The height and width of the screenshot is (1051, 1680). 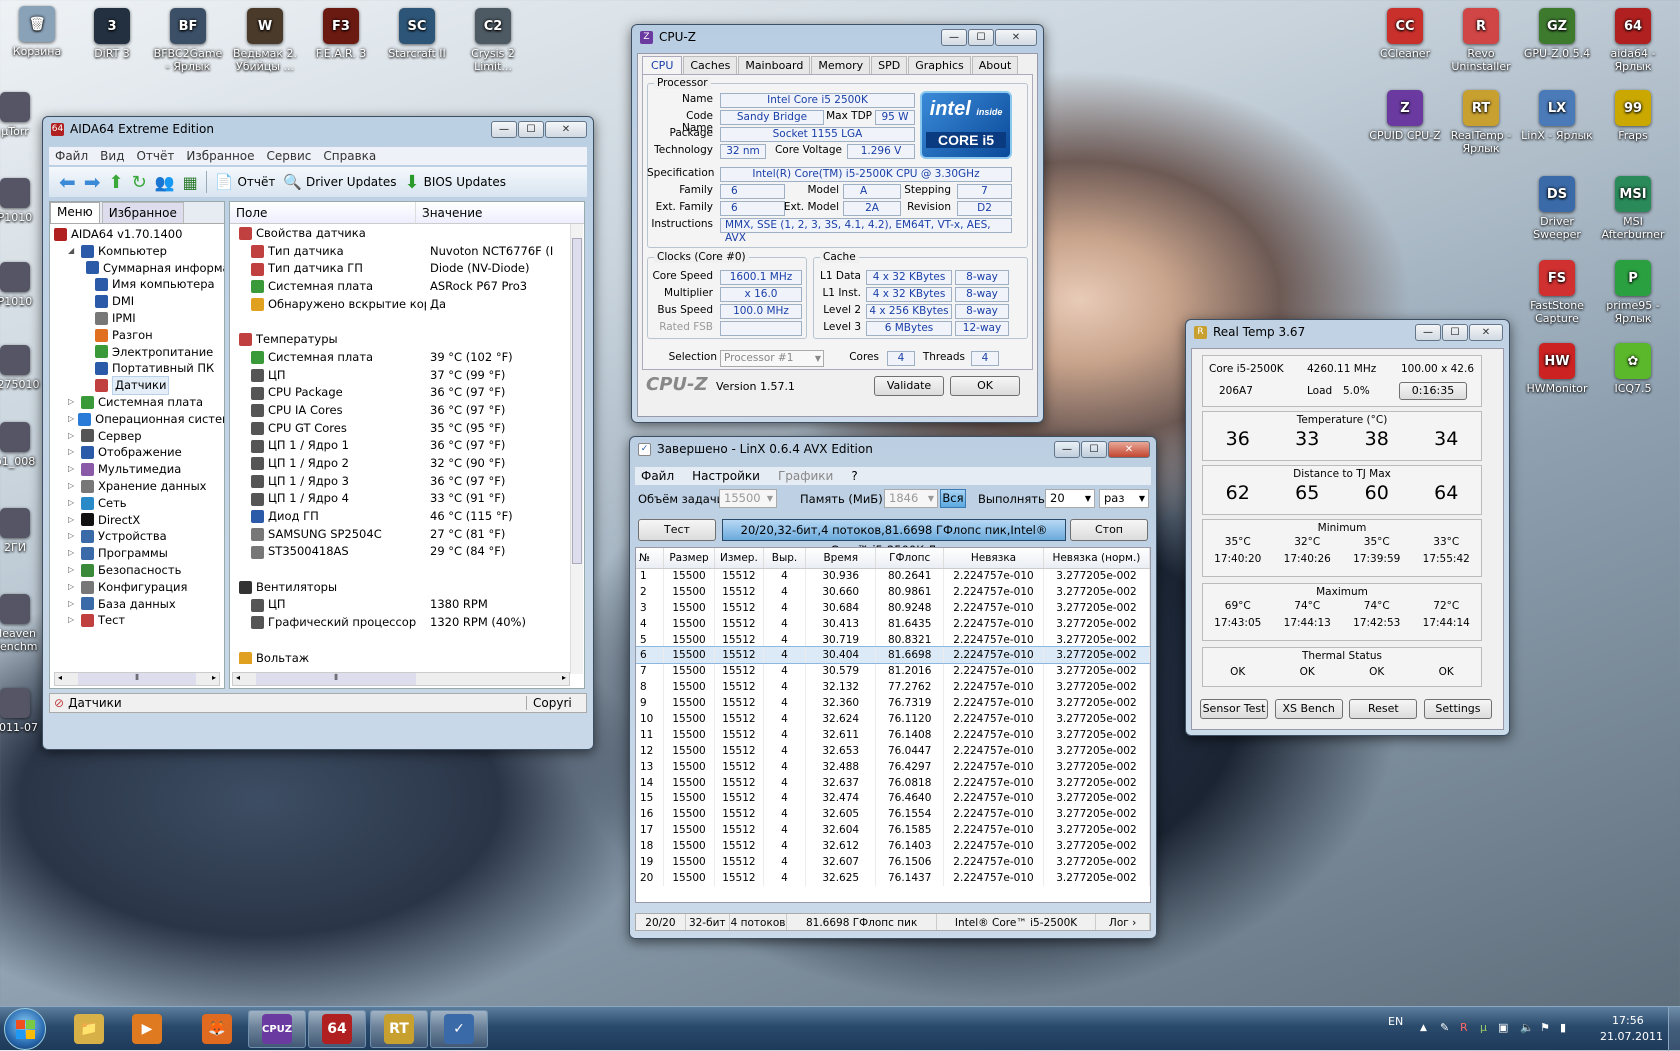 What do you see at coordinates (22, 368) in the screenshot?
I see `desktop-icon: 1275010` at bounding box center [22, 368].